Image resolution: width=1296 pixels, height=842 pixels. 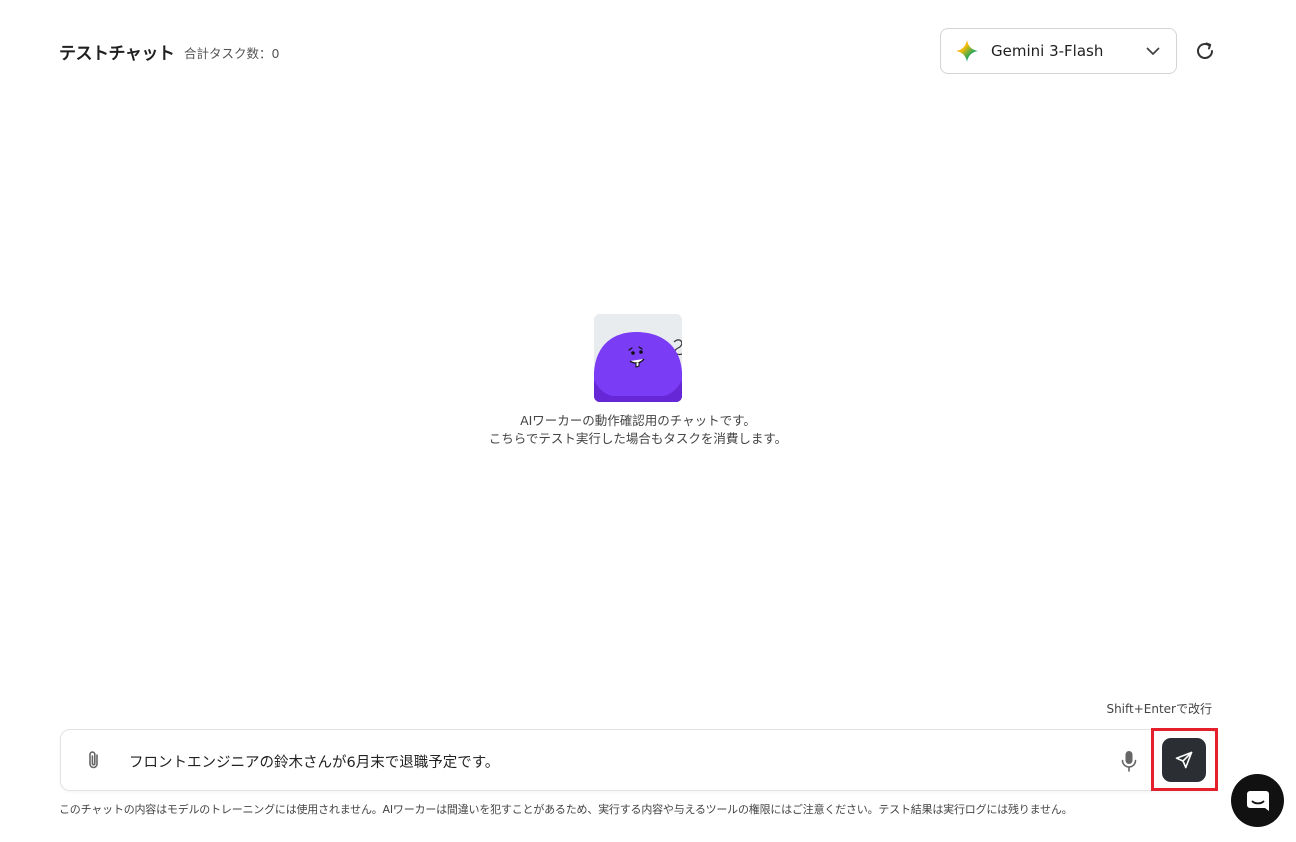 What do you see at coordinates (967, 51) in the screenshot?
I see `gemini-star-icon` at bounding box center [967, 51].